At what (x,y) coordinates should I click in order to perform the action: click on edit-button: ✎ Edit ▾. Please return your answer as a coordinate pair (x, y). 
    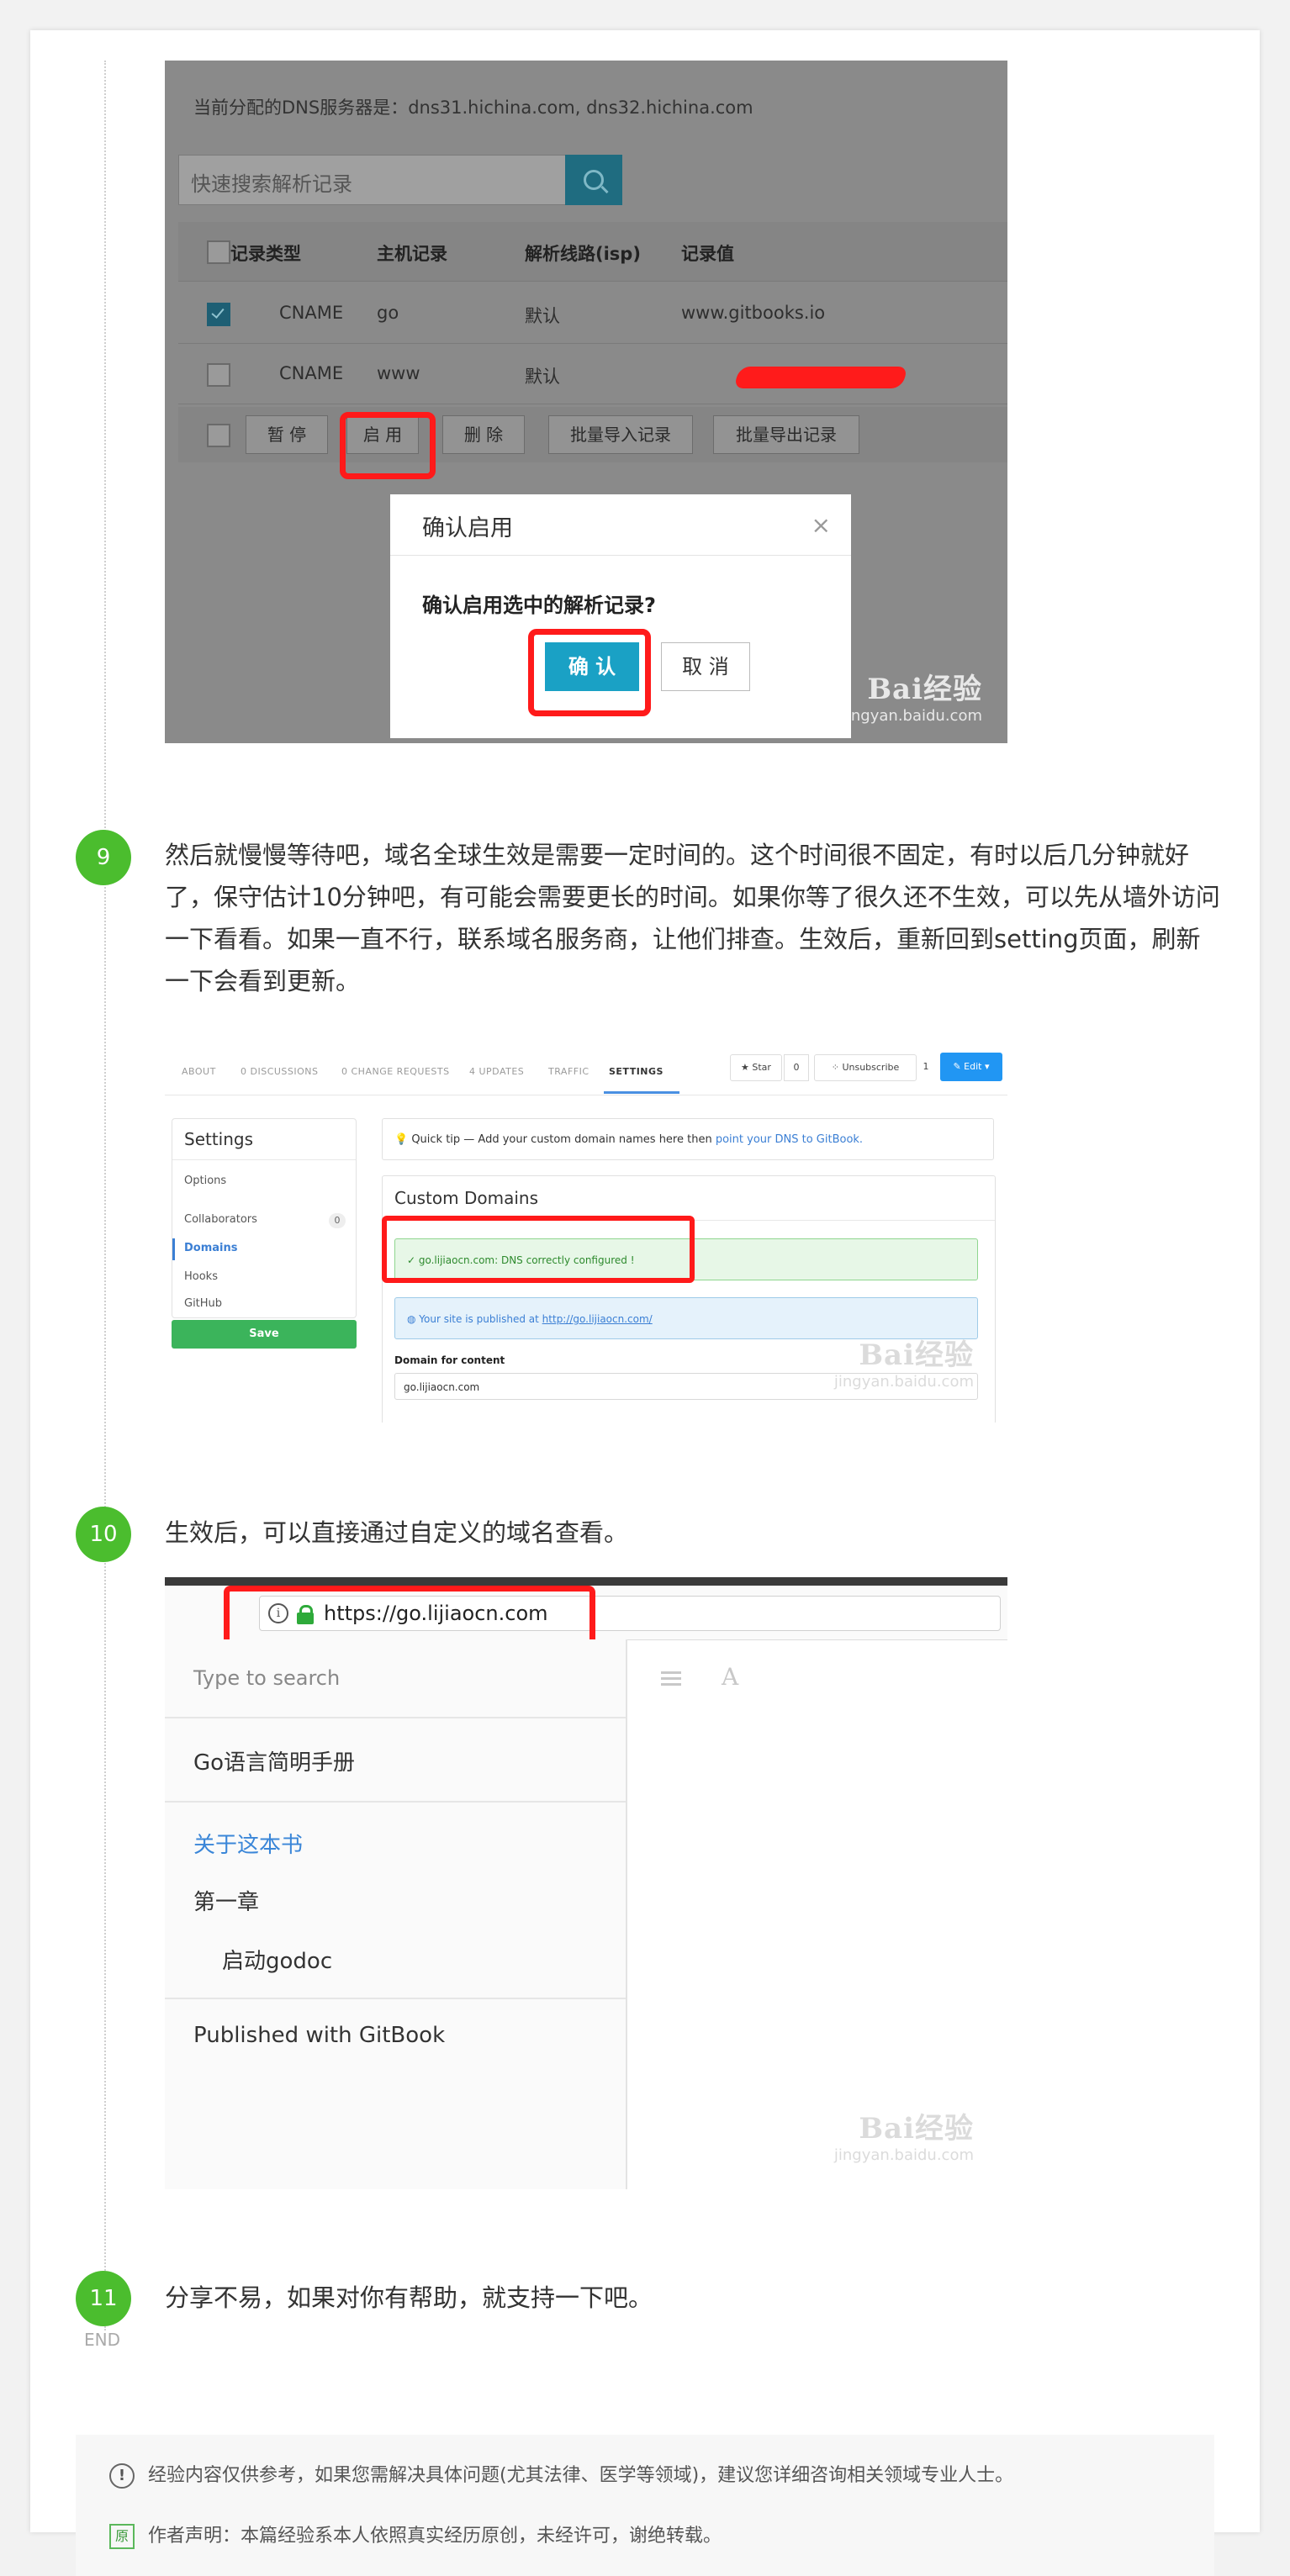
    Looking at the image, I should click on (971, 1067).